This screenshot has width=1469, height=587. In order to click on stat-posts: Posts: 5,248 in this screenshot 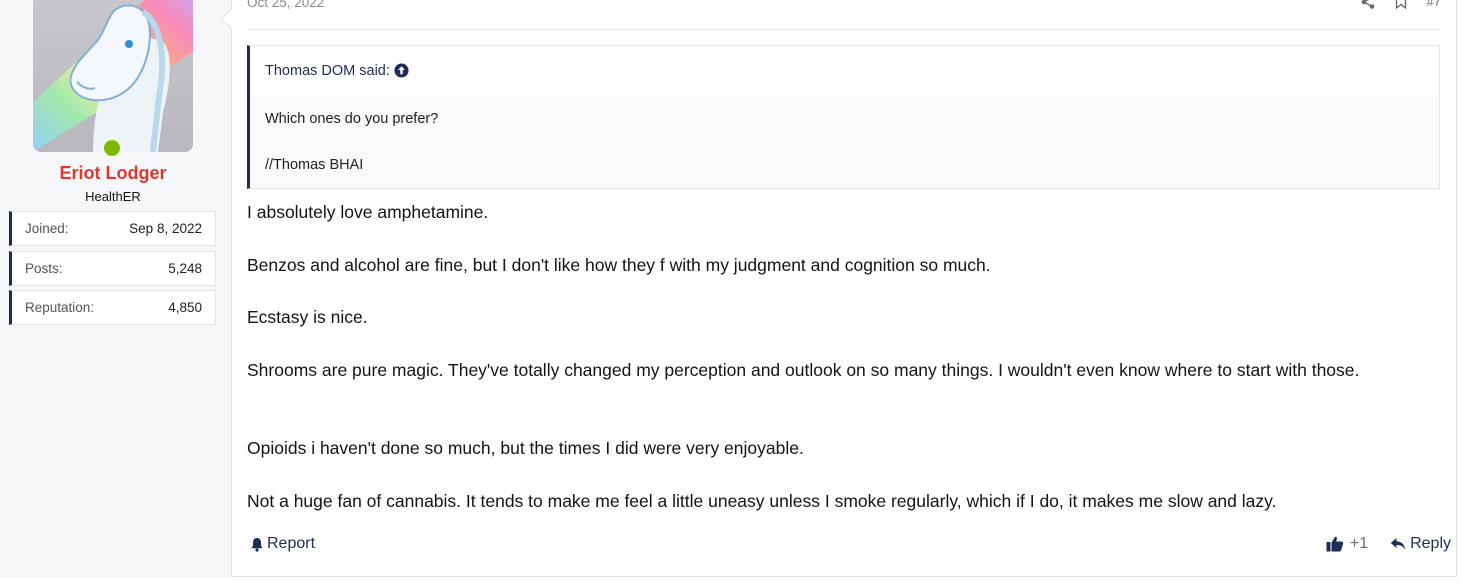, I will do `click(112, 268)`.